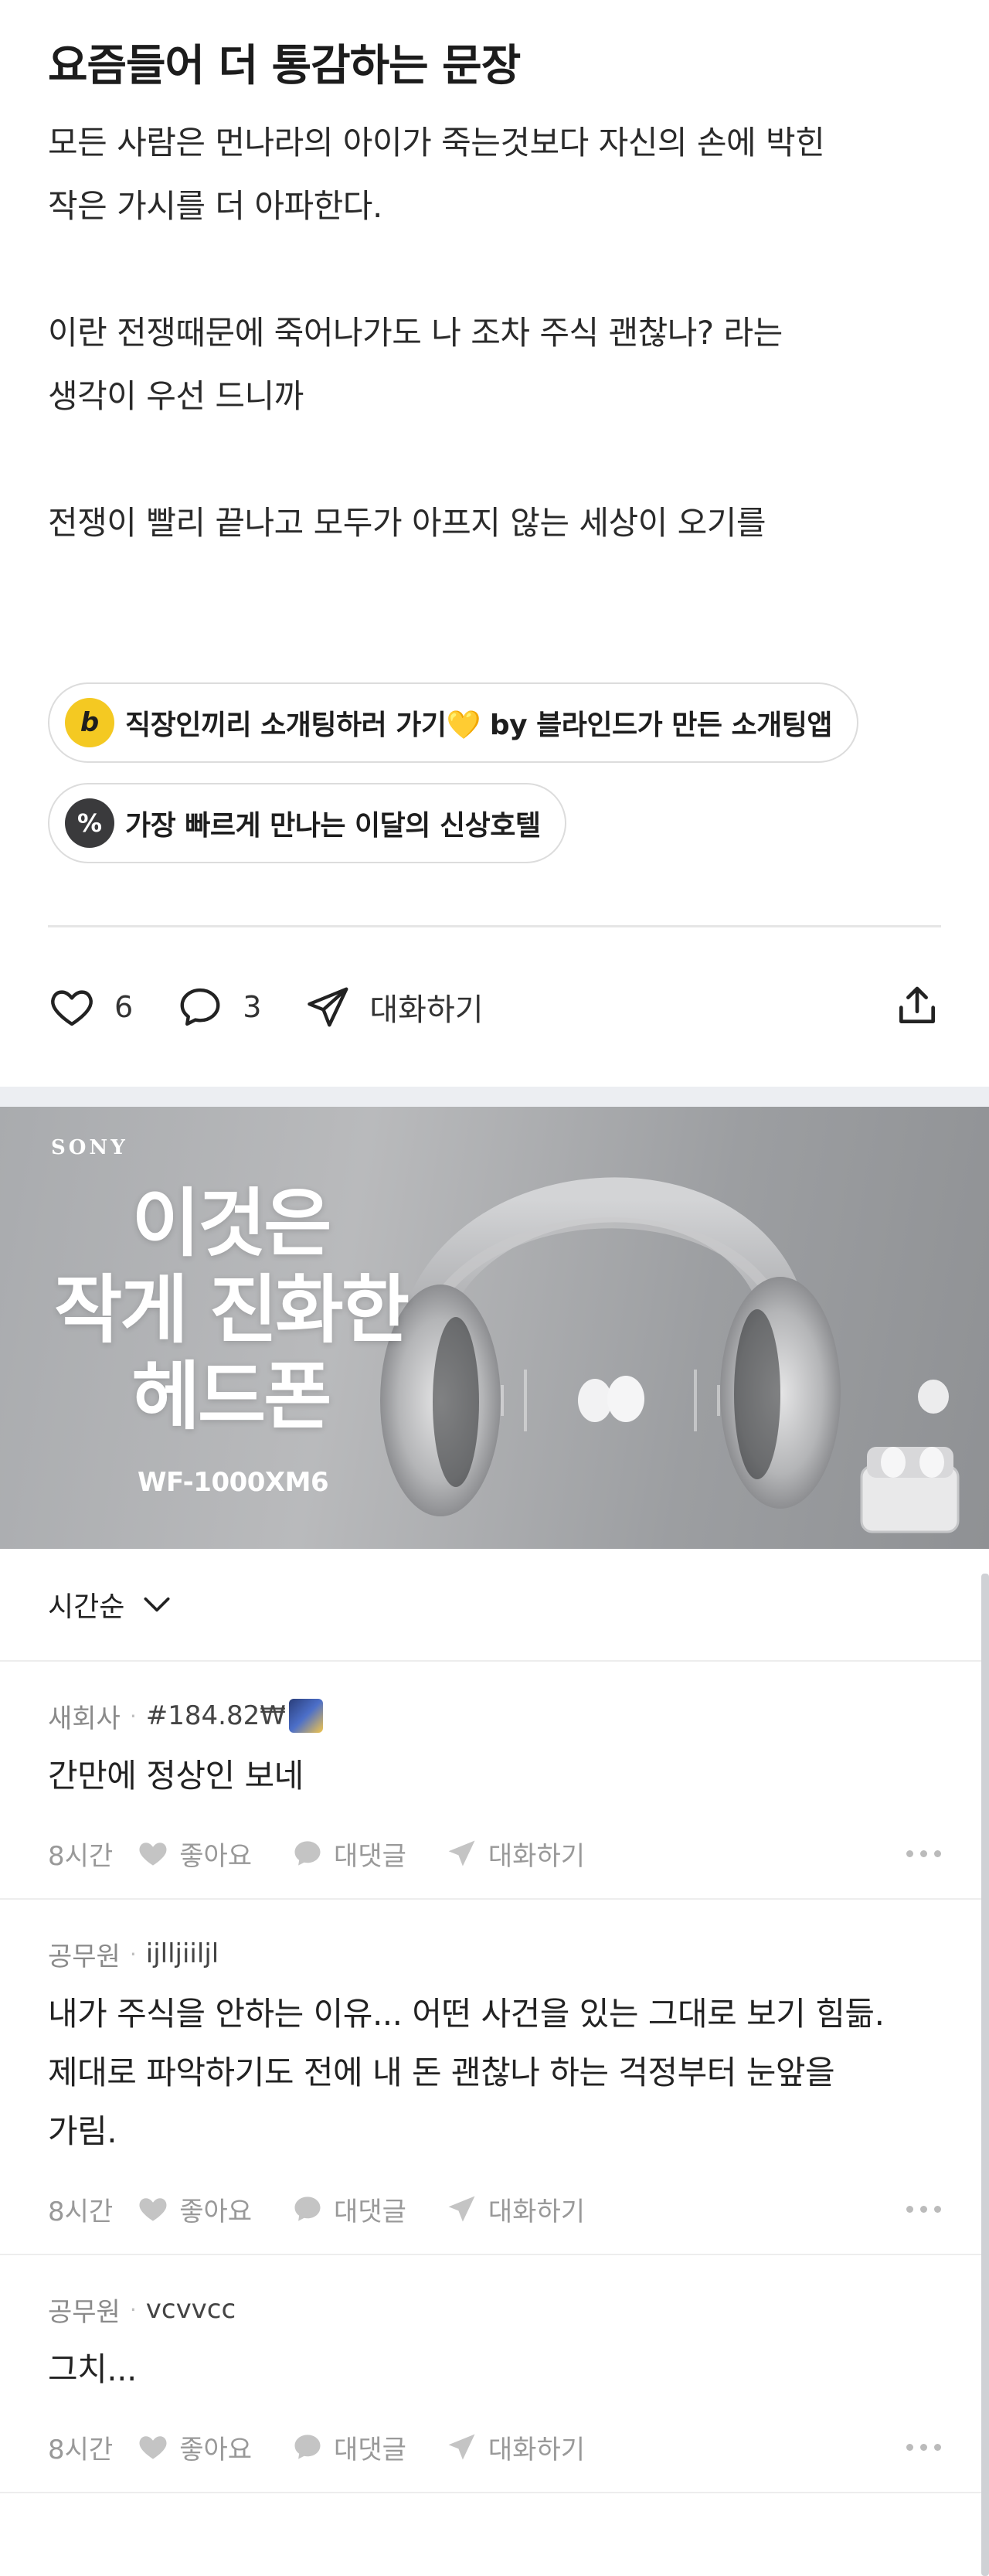  What do you see at coordinates (200, 1007) in the screenshot?
I see `speech-bubble-icon` at bounding box center [200, 1007].